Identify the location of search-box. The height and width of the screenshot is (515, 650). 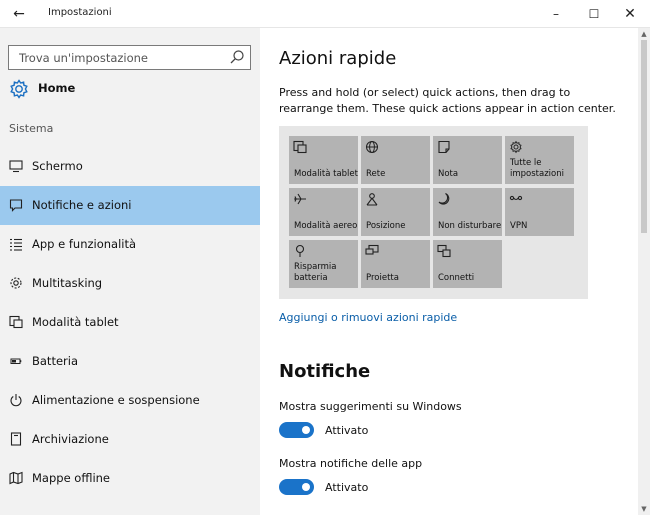
(129, 57).